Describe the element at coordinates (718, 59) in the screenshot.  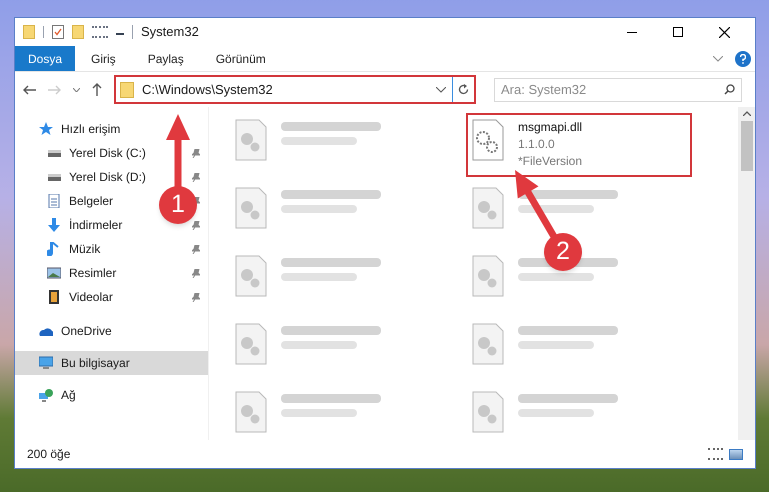
I see `expand-ribbon-icon` at that location.